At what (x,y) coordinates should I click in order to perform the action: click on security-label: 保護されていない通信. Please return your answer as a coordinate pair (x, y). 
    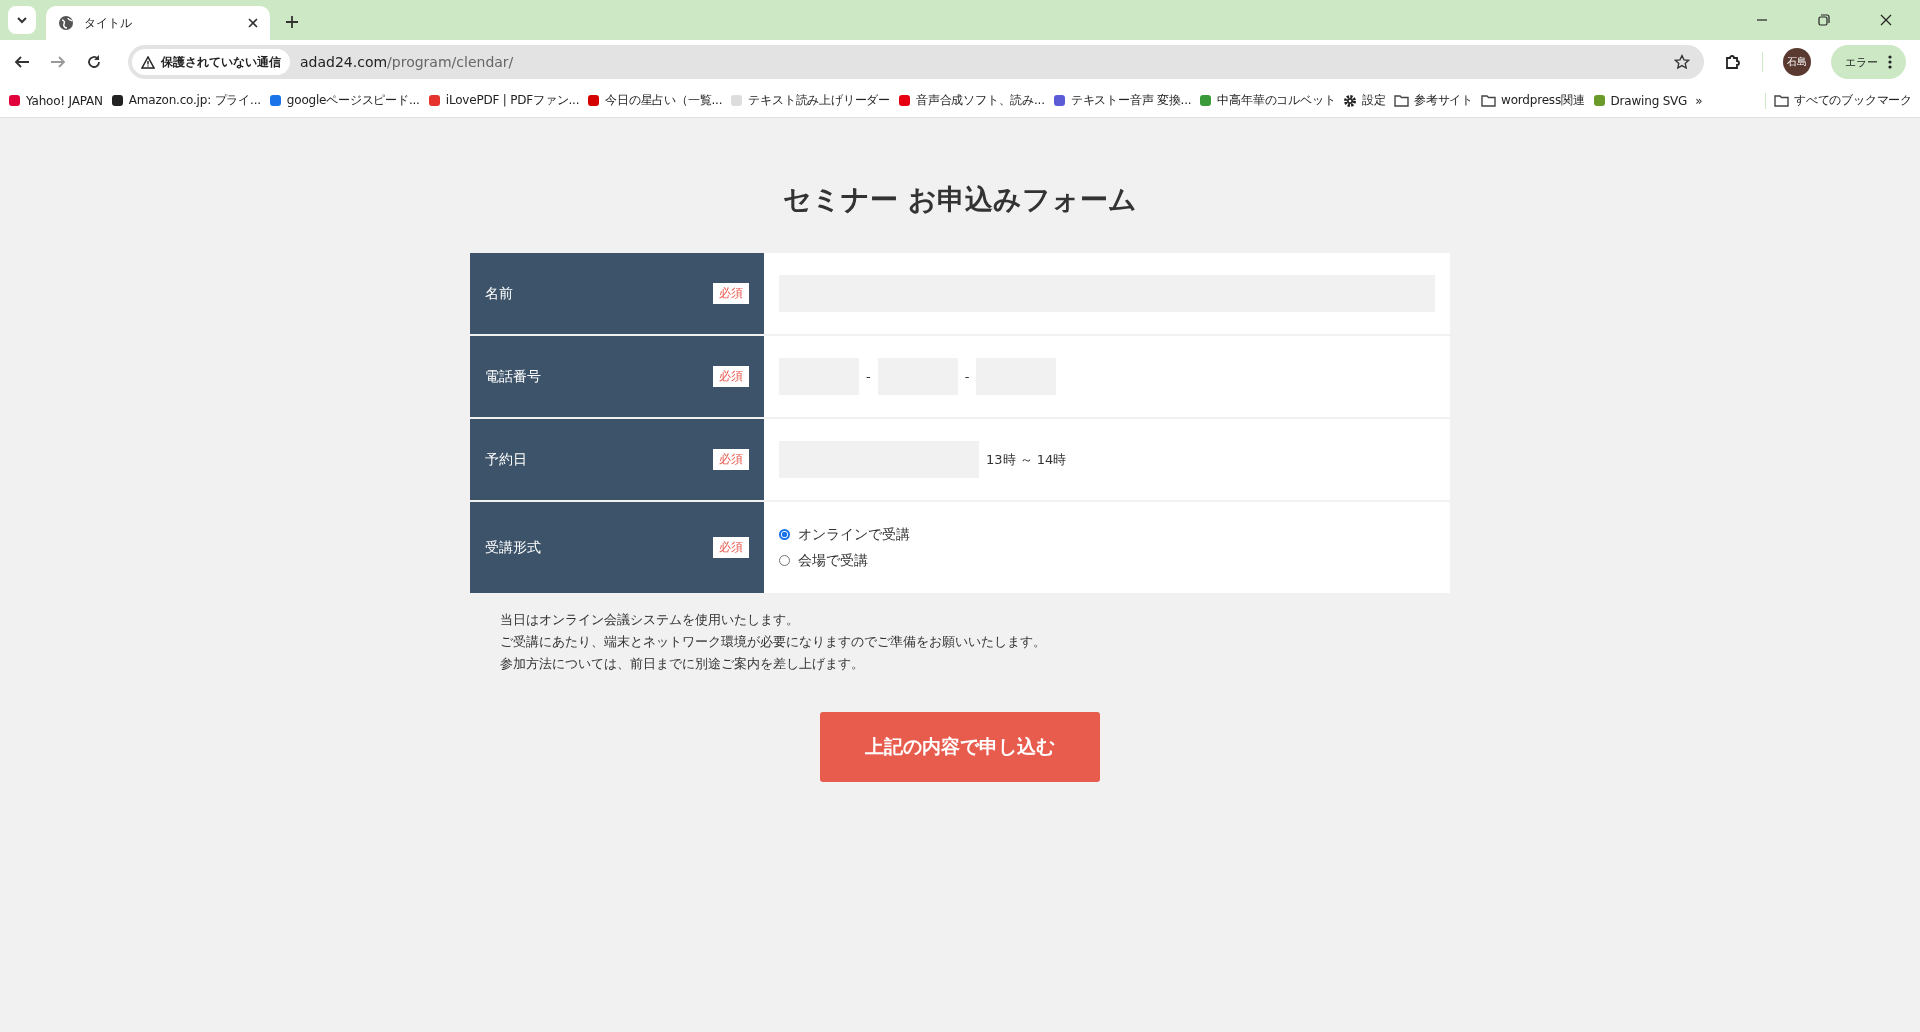
    Looking at the image, I should click on (221, 62).